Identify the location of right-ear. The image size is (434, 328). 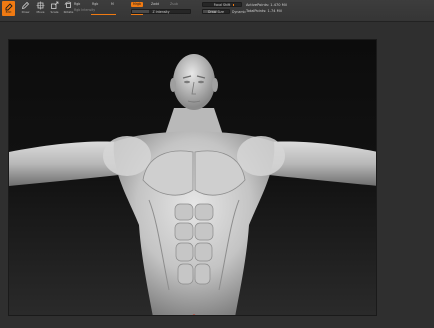
(215, 85).